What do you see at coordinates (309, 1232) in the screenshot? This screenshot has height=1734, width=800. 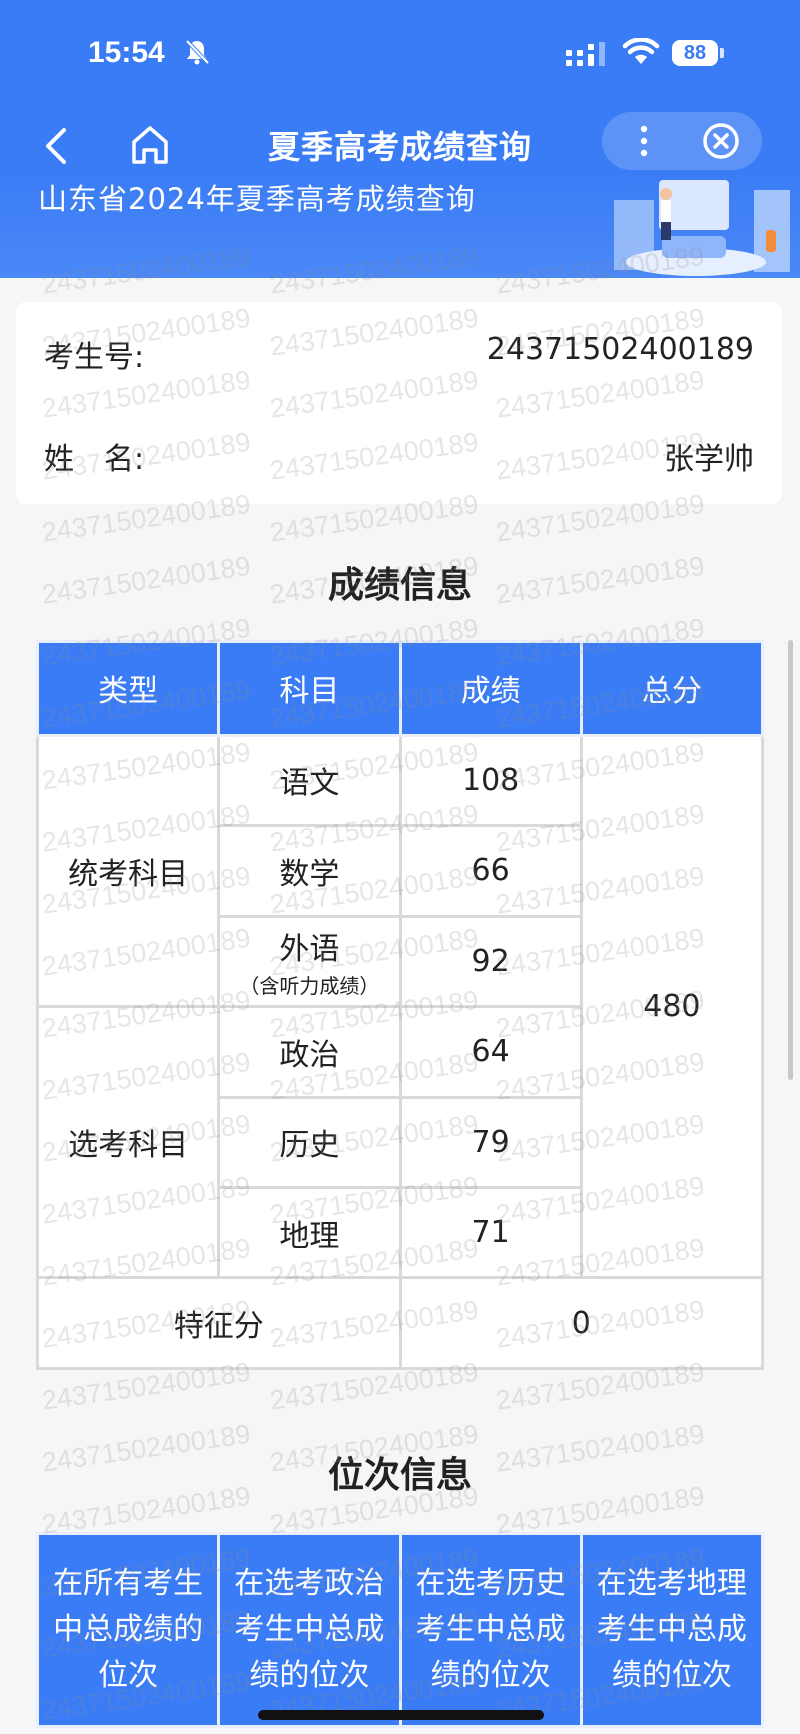 I see `subject-cell: 地理` at bounding box center [309, 1232].